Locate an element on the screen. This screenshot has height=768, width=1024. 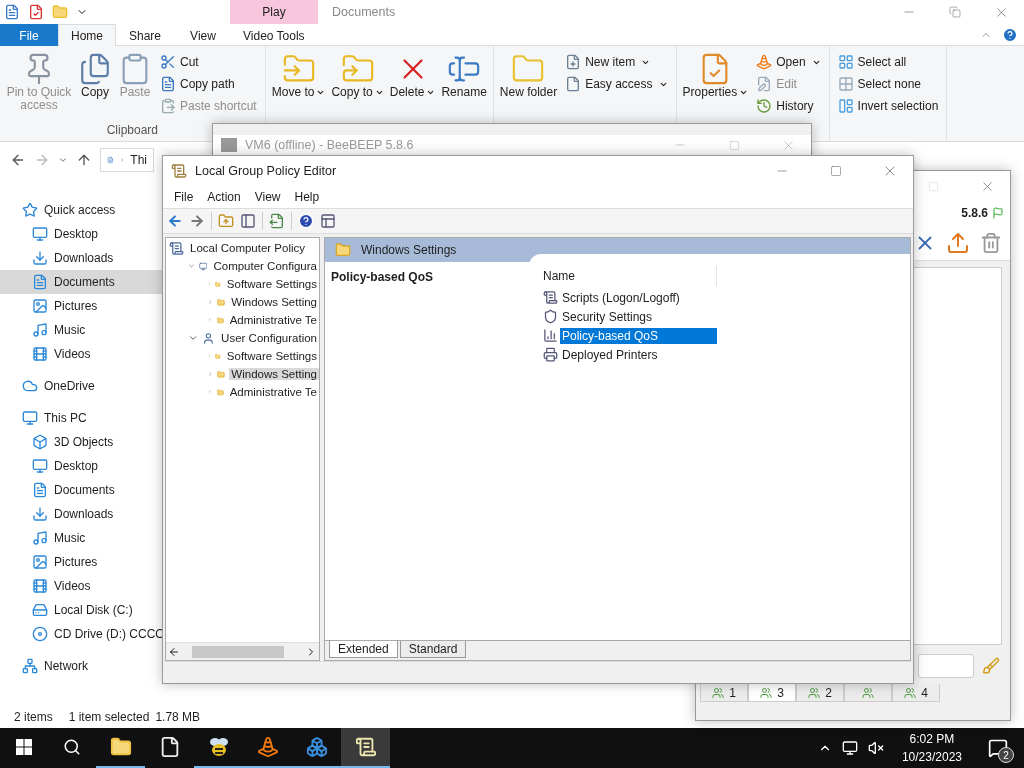
ribbon-button: Copy is located at coordinates (95, 86).